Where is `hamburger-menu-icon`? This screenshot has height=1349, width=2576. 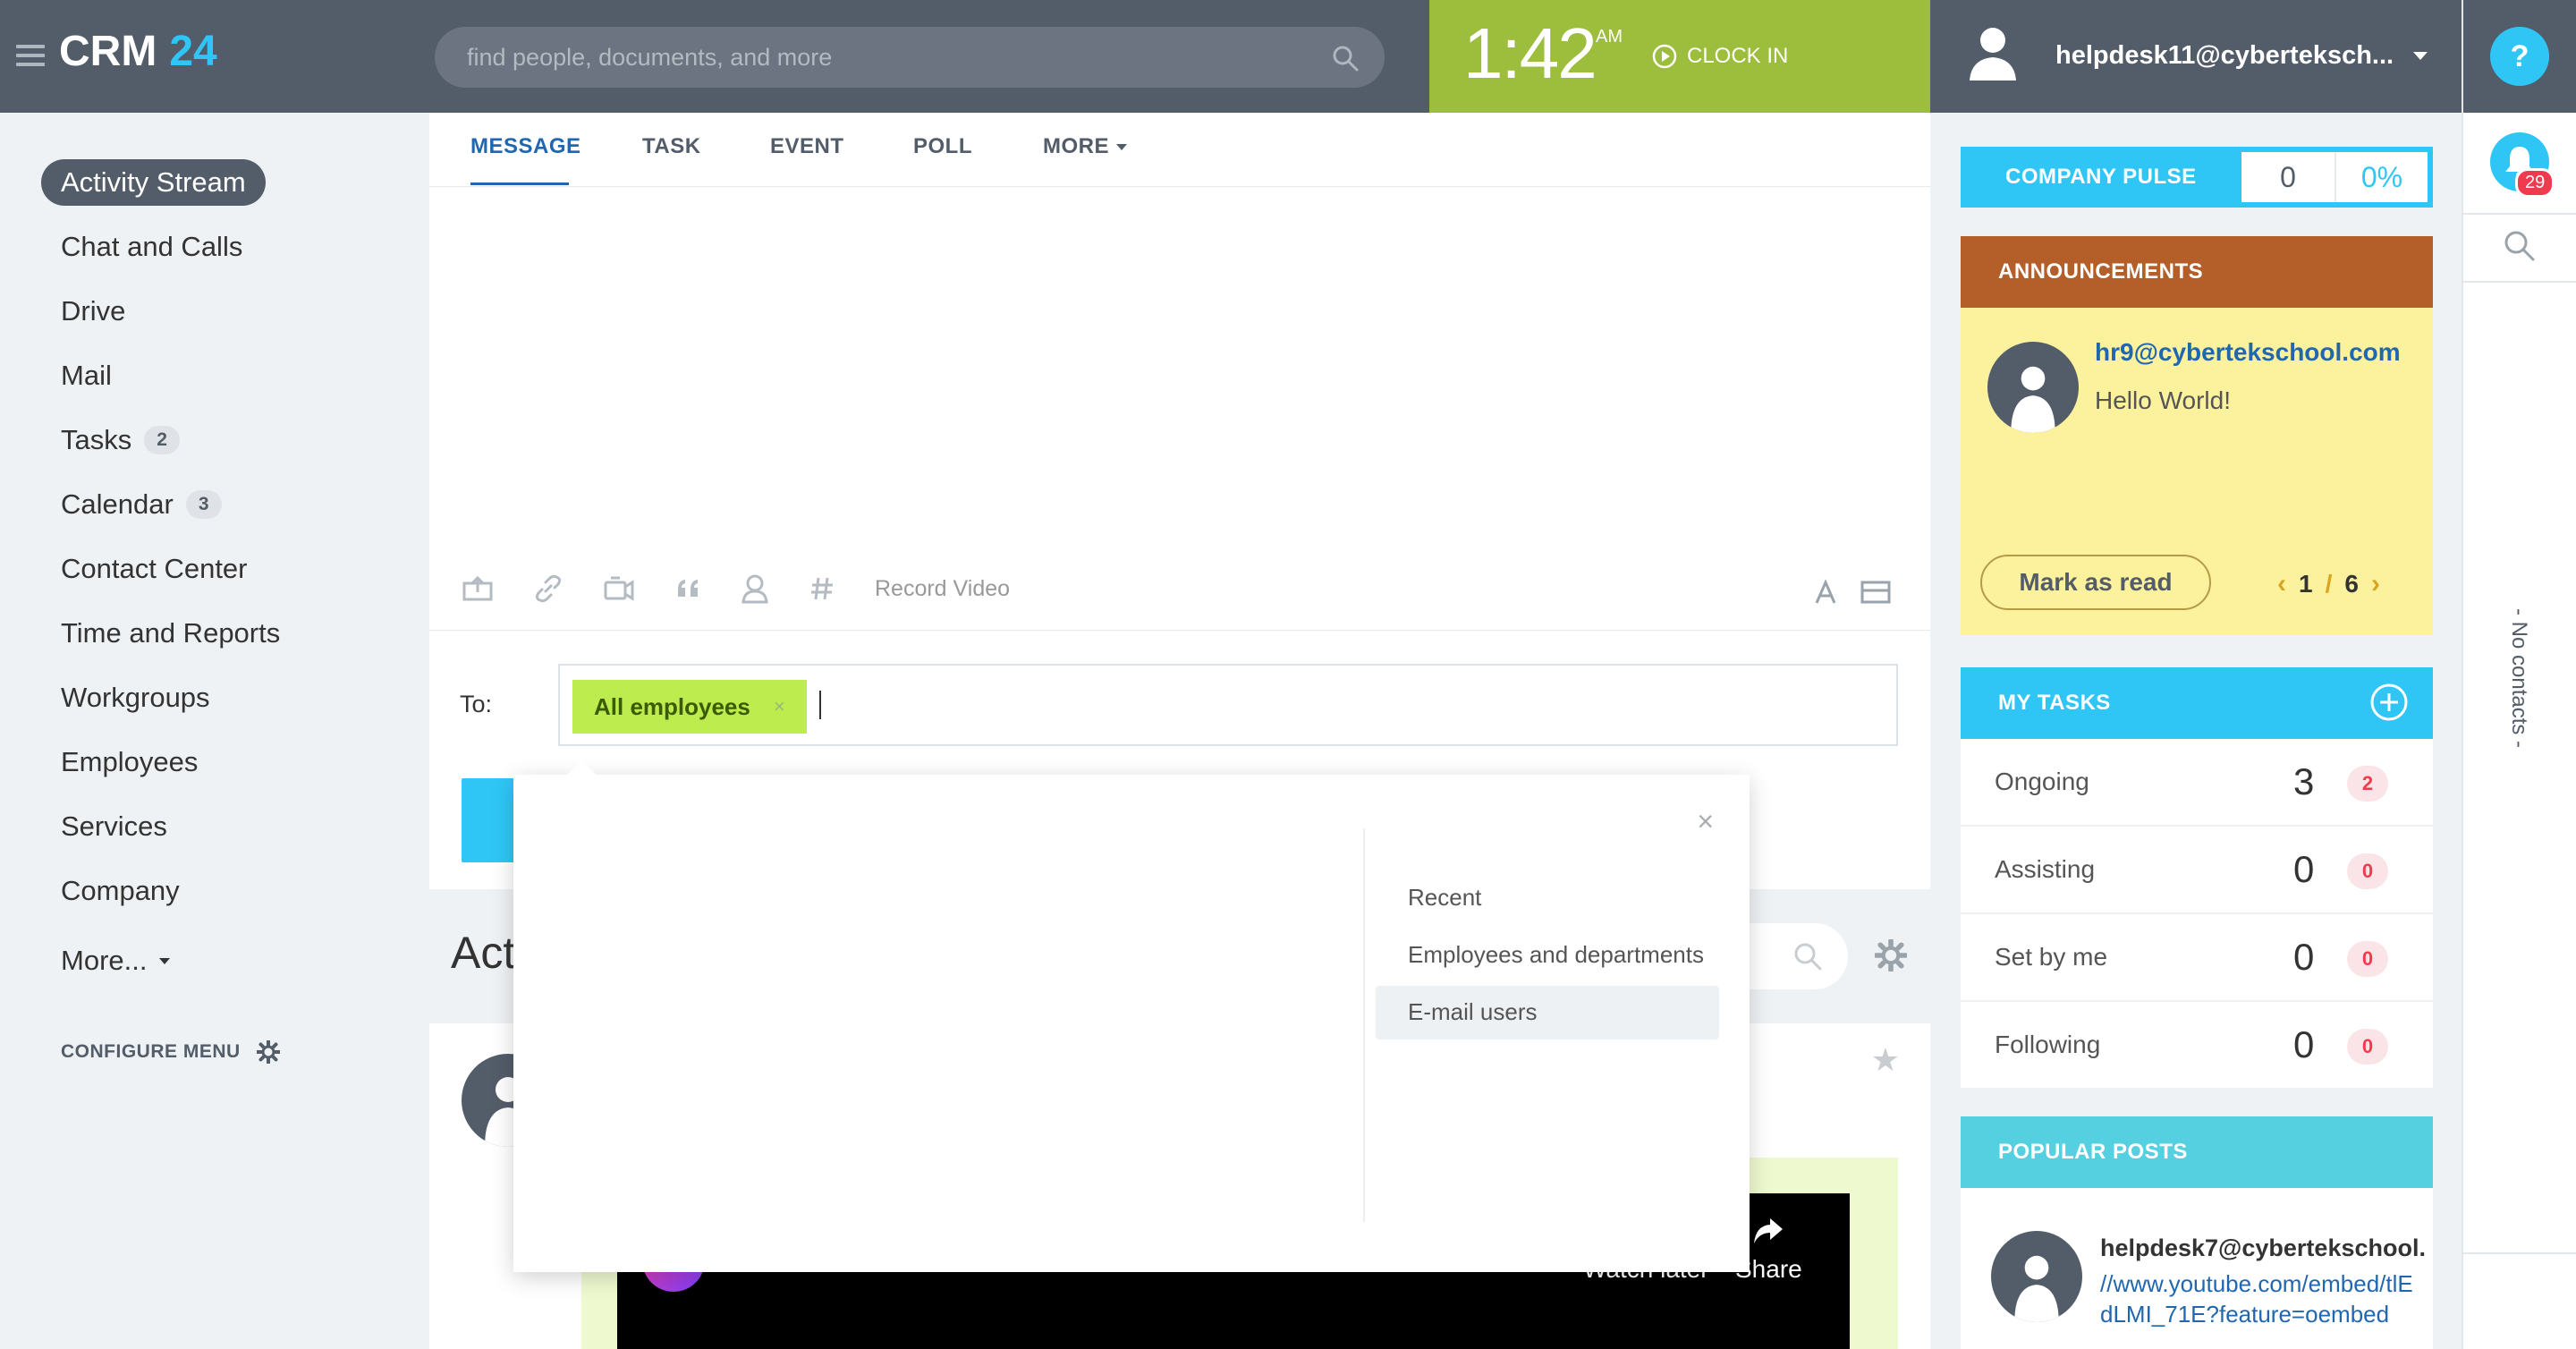
hamburger-menu-icon is located at coordinates (30, 56).